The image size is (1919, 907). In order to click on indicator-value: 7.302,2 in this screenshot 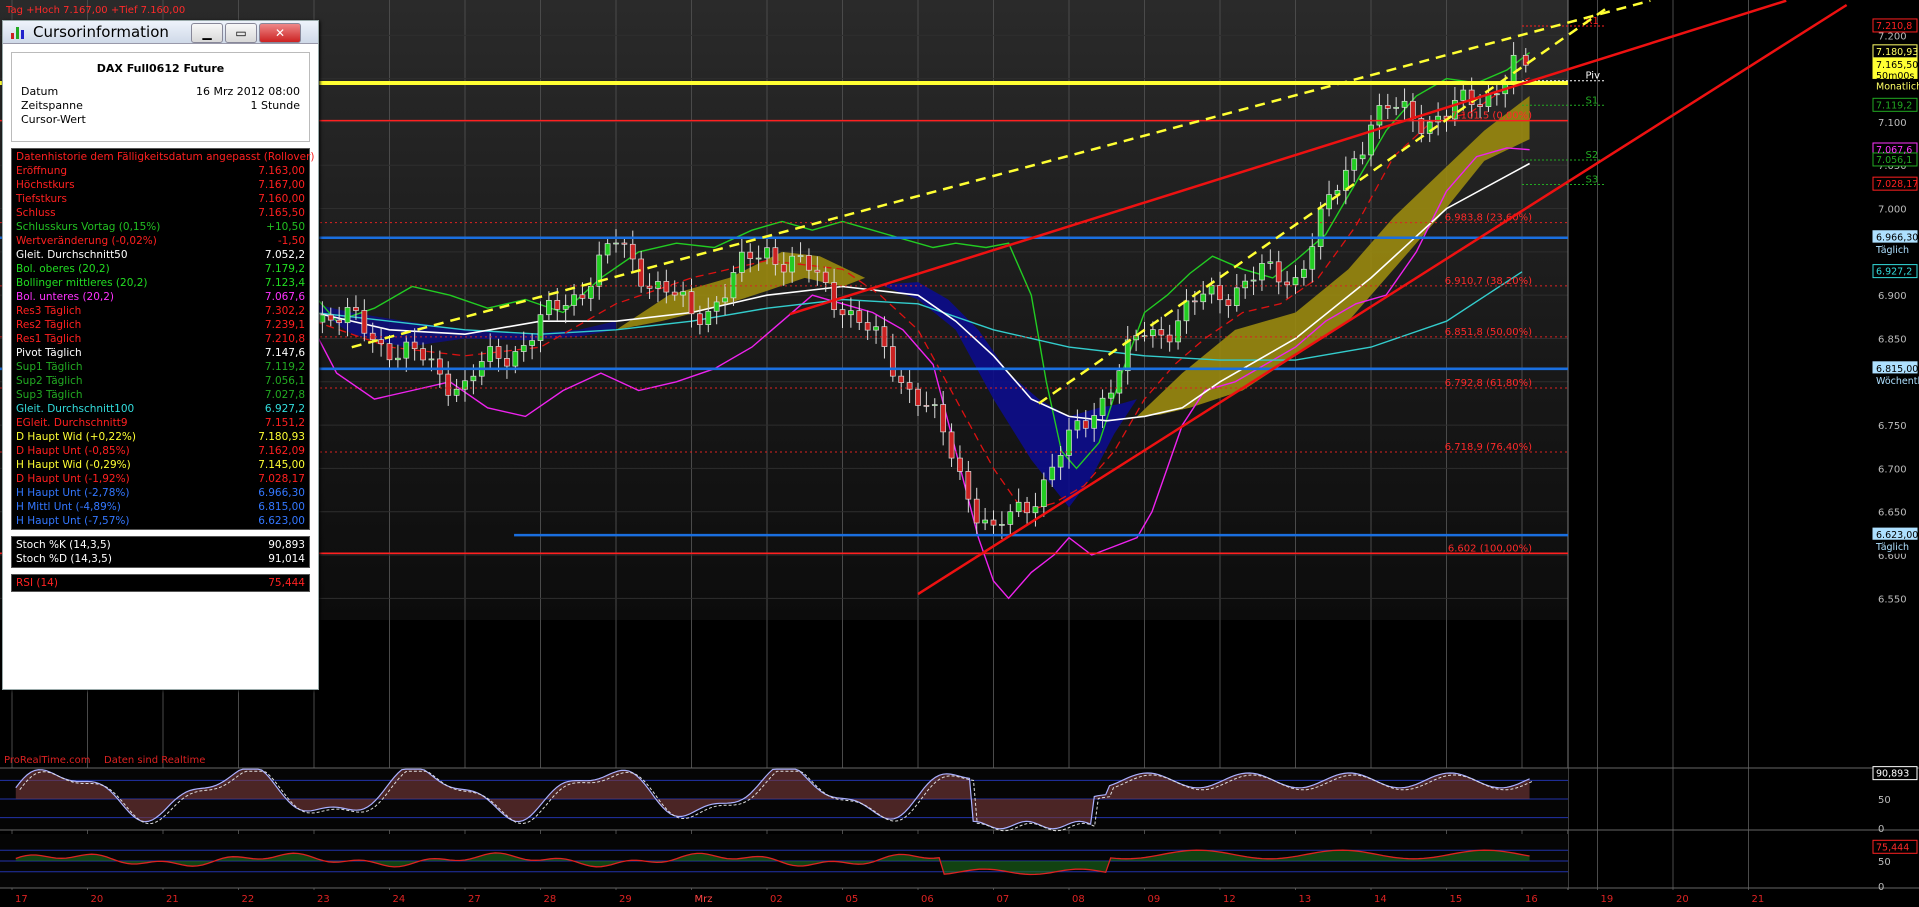, I will do `click(284, 311)`.